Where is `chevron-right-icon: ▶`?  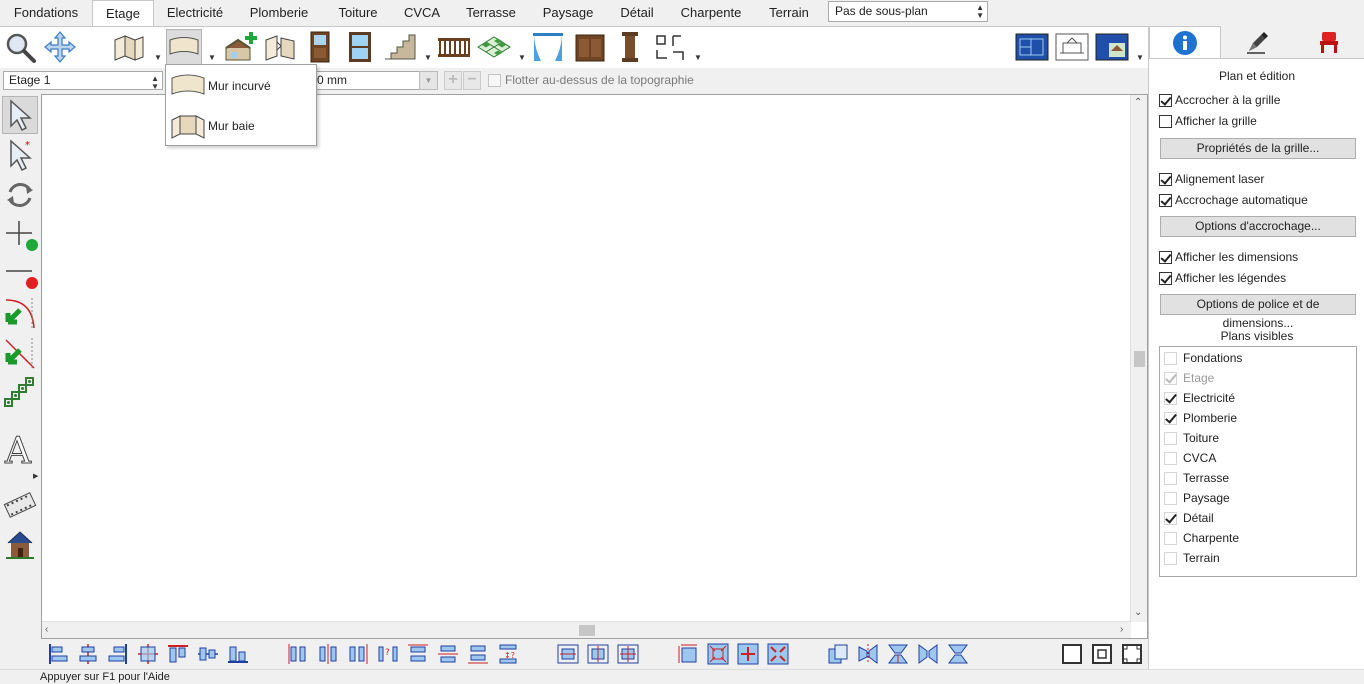 chevron-right-icon: ▶ is located at coordinates (35, 476).